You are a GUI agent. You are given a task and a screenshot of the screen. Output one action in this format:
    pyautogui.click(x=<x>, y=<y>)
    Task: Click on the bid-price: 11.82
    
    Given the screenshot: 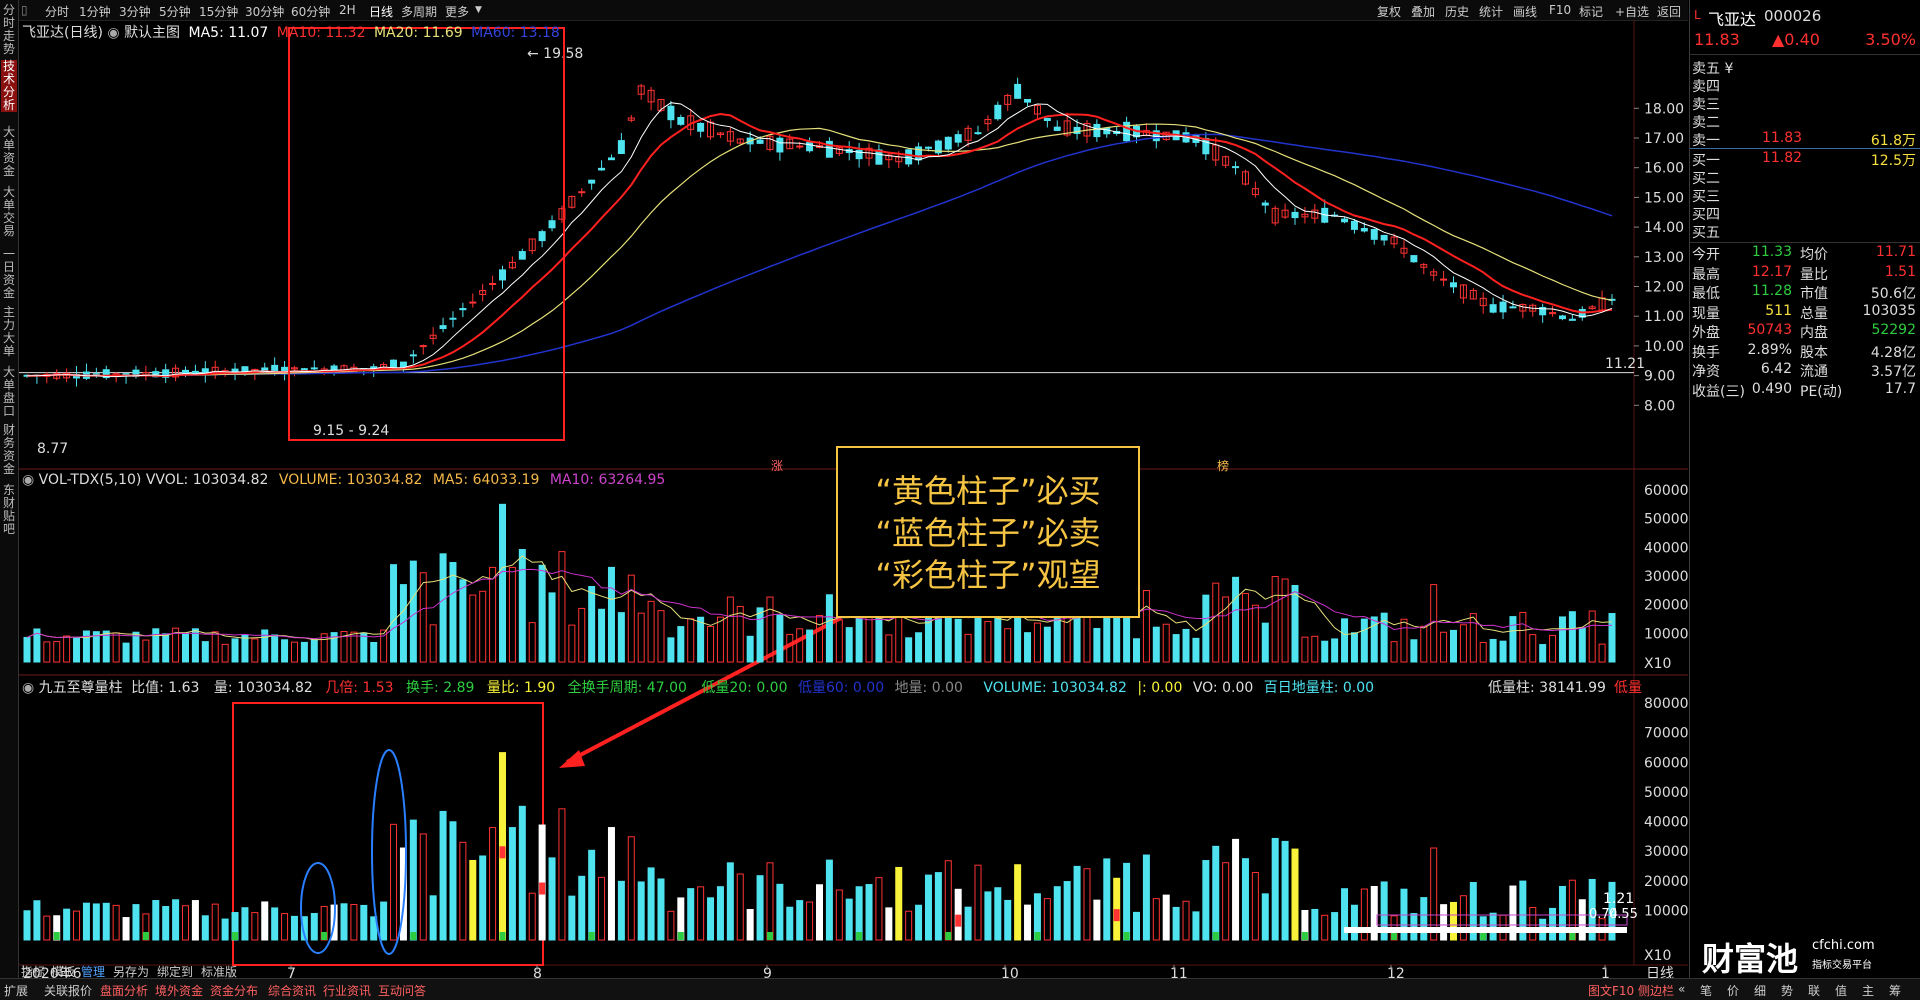 What is the action you would take?
    pyautogui.click(x=1782, y=158)
    